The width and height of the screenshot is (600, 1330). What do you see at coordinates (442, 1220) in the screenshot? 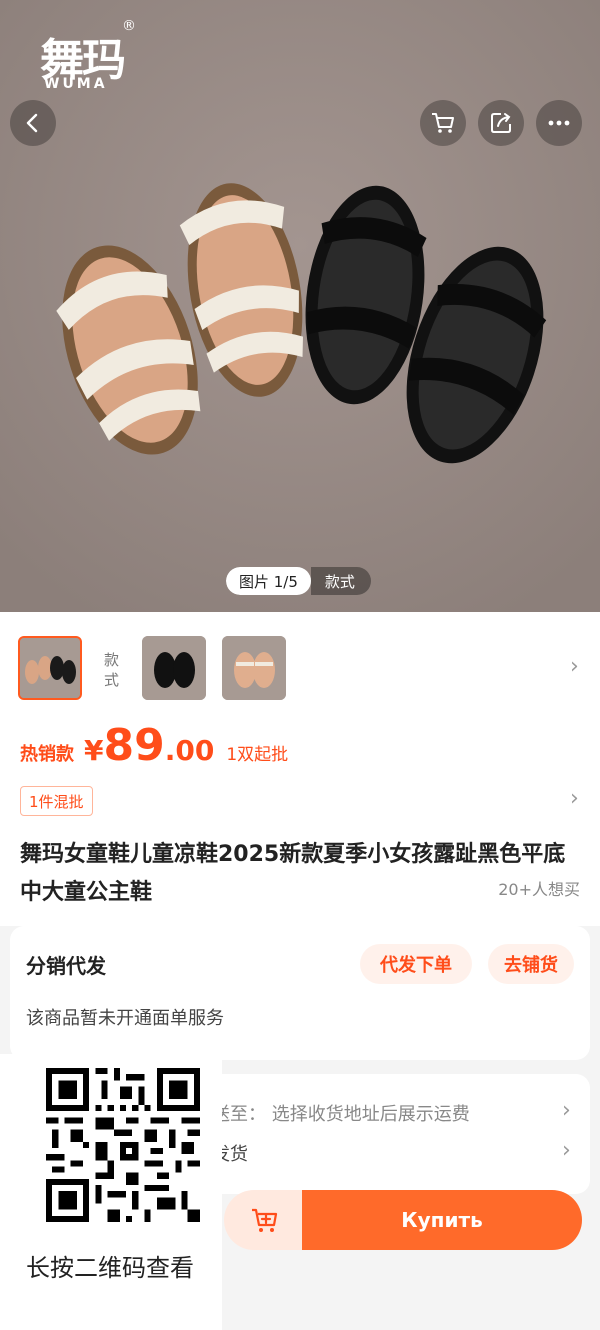
I see `buy-button: Купить` at bounding box center [442, 1220].